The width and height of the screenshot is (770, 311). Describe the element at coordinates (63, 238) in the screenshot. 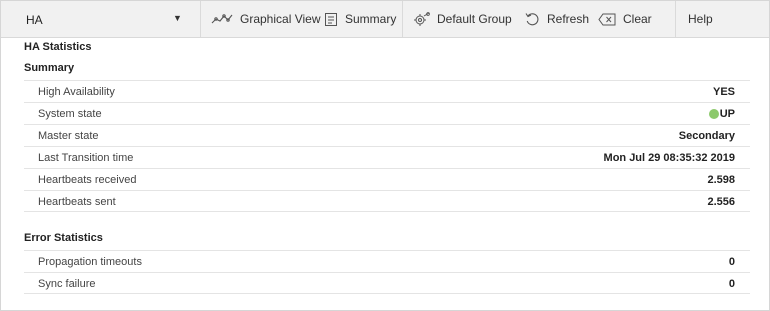

I see `error-section-title: Error Statistics` at that location.